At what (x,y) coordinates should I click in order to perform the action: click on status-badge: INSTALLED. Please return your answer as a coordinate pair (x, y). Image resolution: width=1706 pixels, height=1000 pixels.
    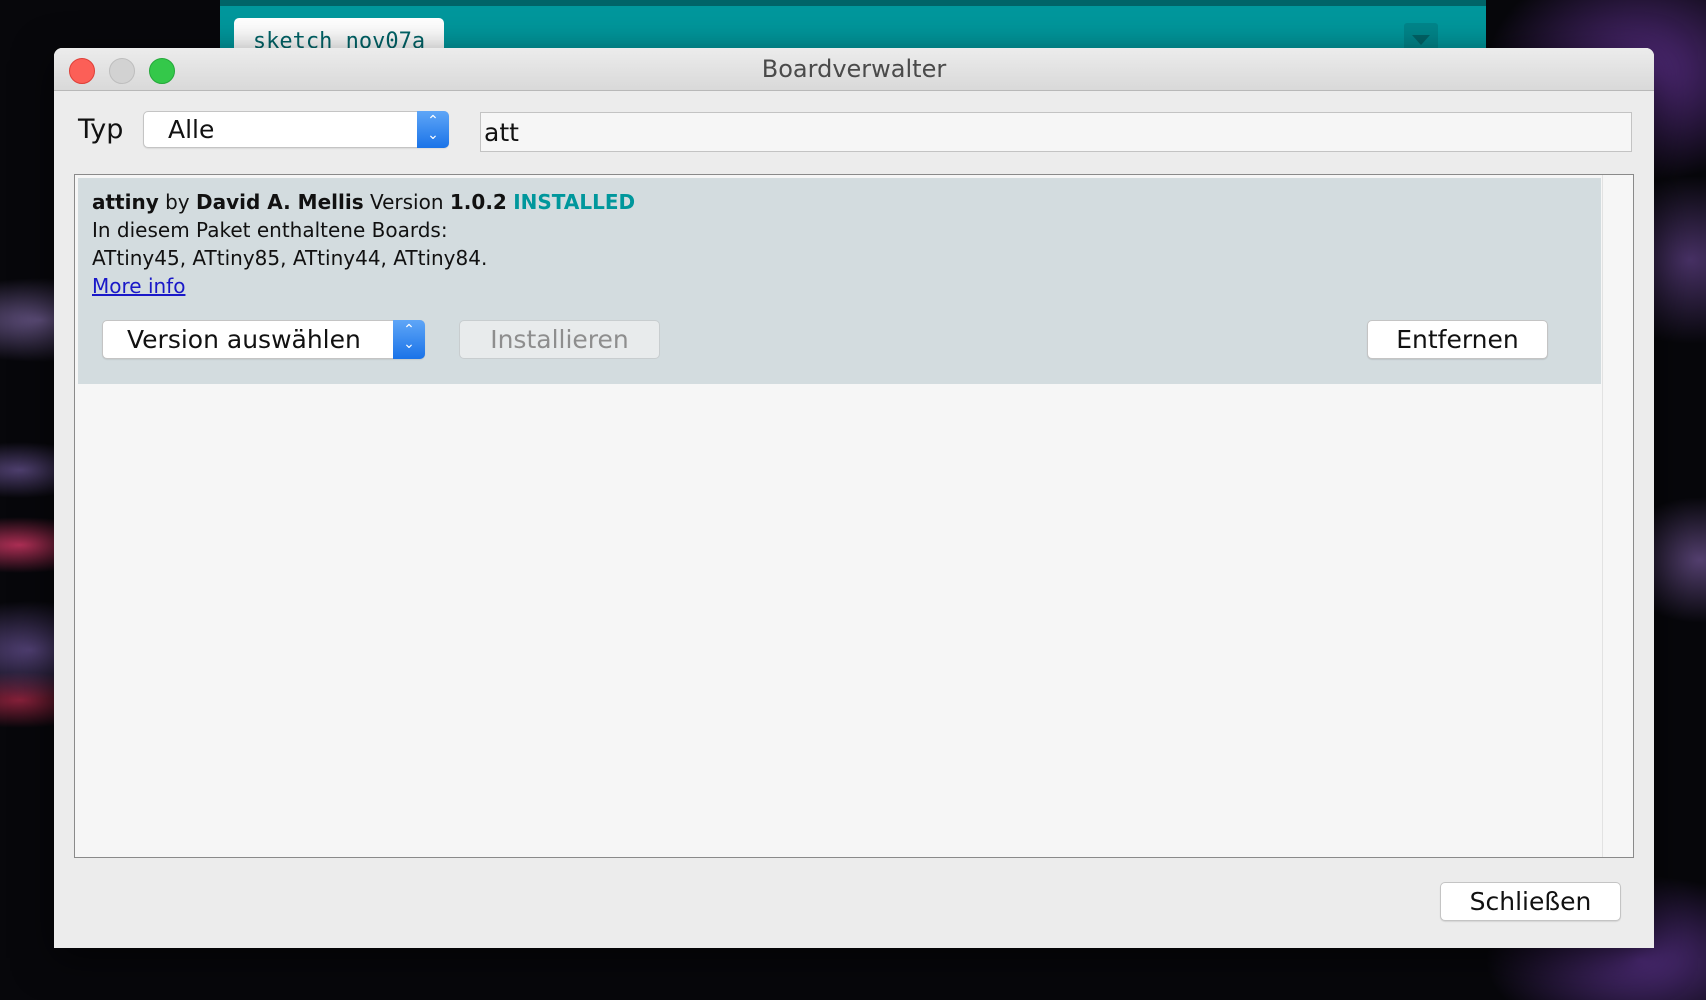
    Looking at the image, I should click on (574, 202).